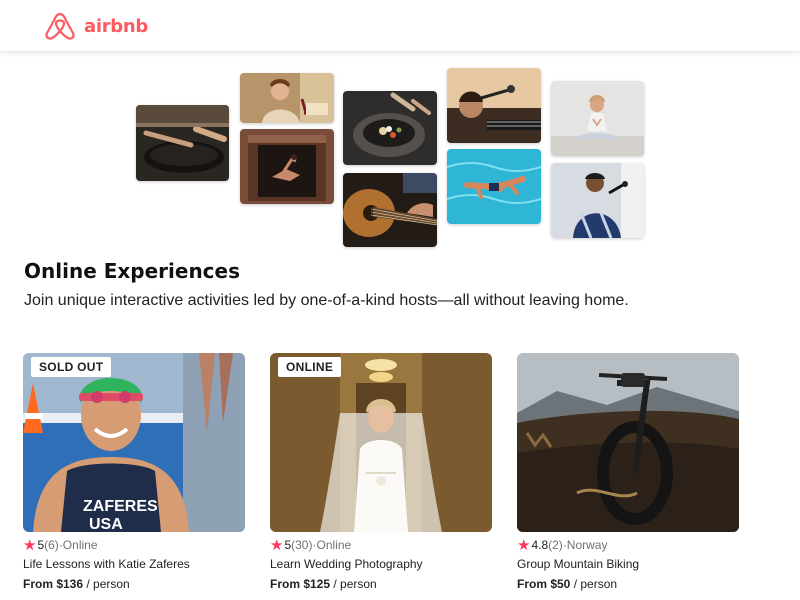  Describe the element at coordinates (555, 545) in the screenshot. I see `review-count: (2)` at that location.